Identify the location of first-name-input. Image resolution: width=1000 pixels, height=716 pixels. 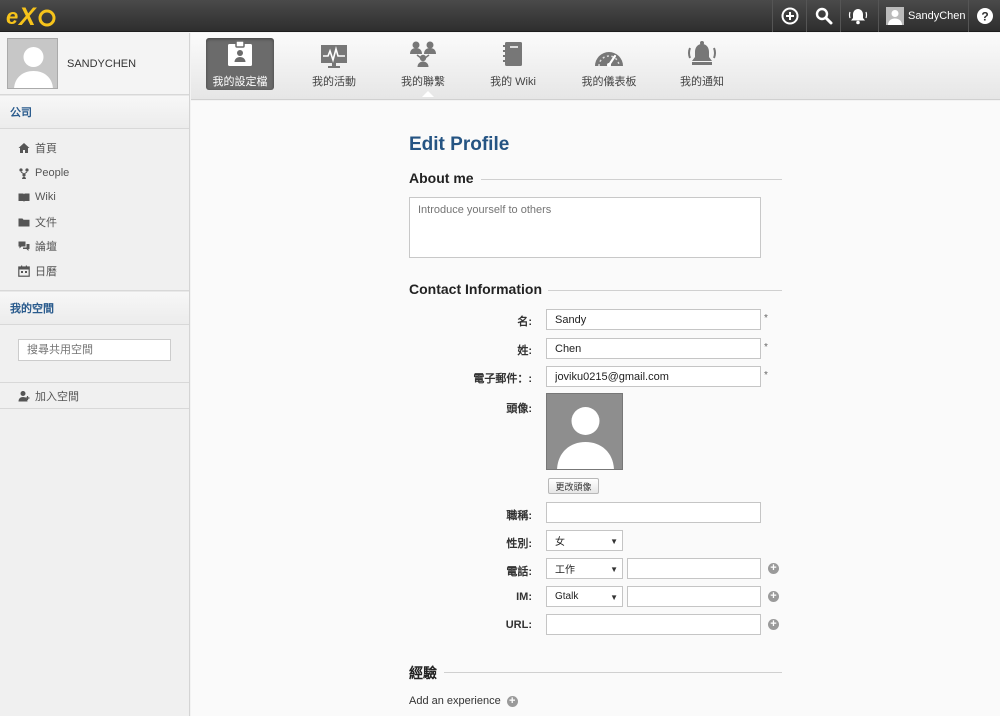
(653, 319).